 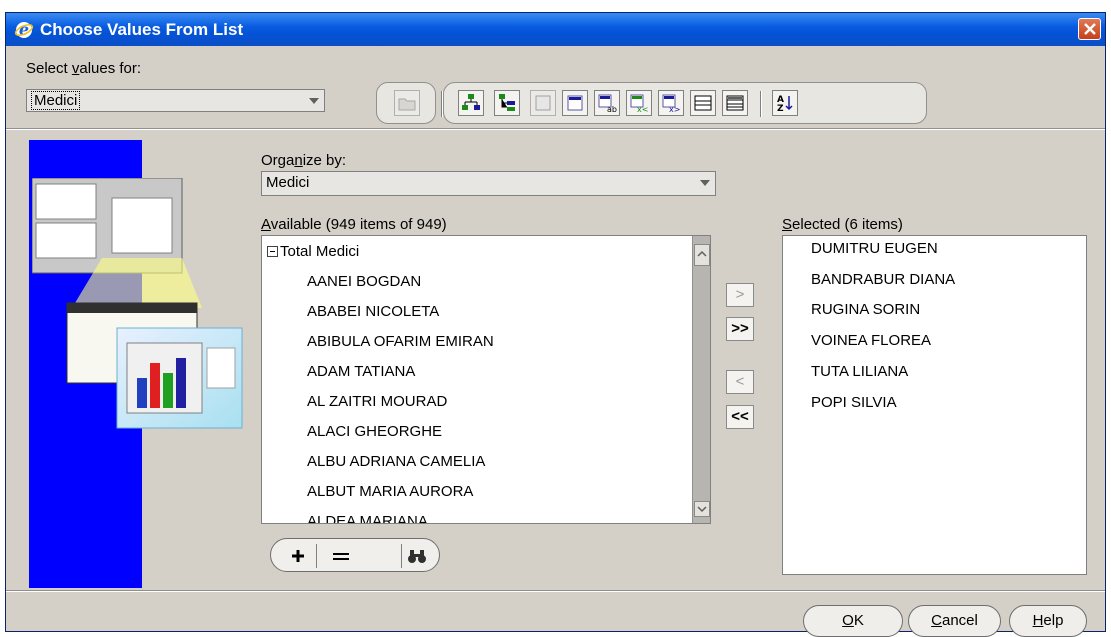 What do you see at coordinates (373, 311) in the screenshot?
I see `list-item: ABABEI NICOLETA` at bounding box center [373, 311].